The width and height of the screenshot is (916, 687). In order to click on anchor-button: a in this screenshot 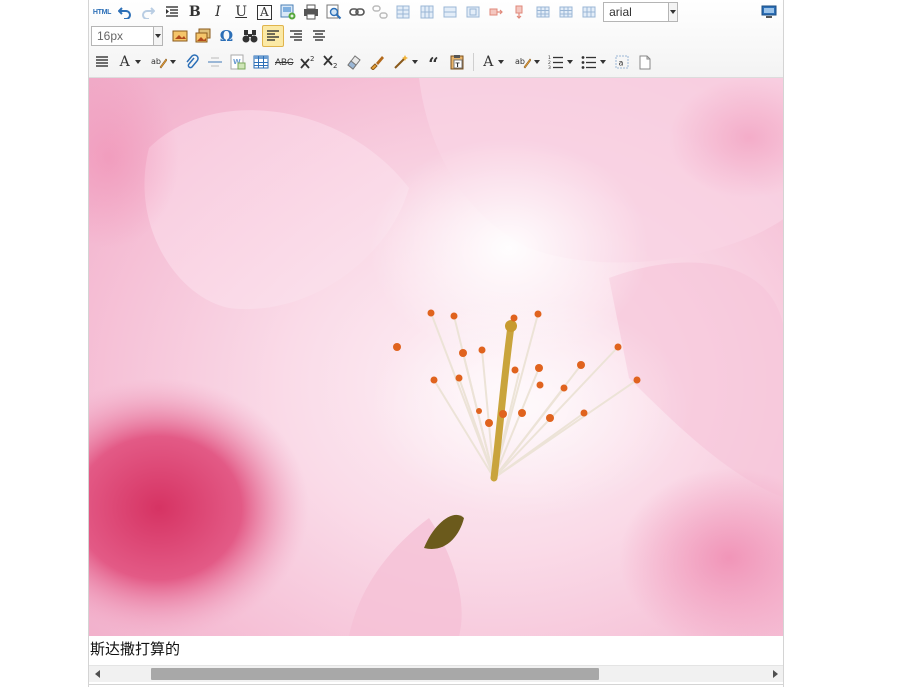, I will do `click(622, 62)`.